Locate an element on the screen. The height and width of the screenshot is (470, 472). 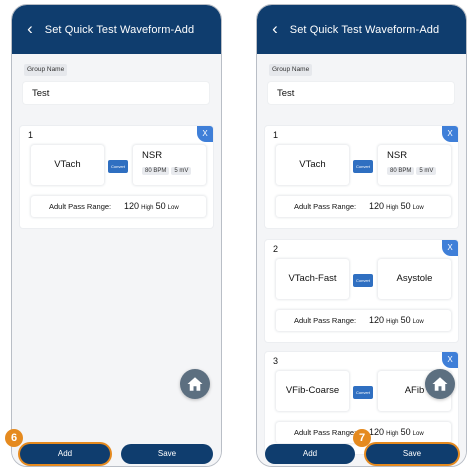
waveform-a-box: VFib-Coarse is located at coordinates (312, 391).